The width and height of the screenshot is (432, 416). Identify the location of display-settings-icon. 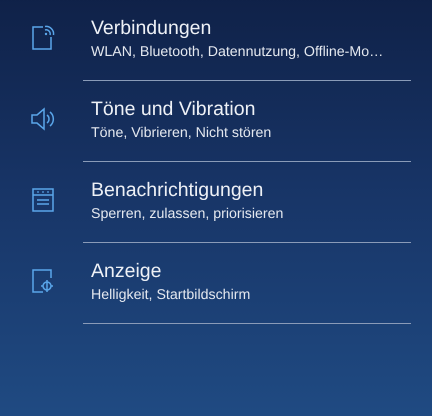
(43, 281).